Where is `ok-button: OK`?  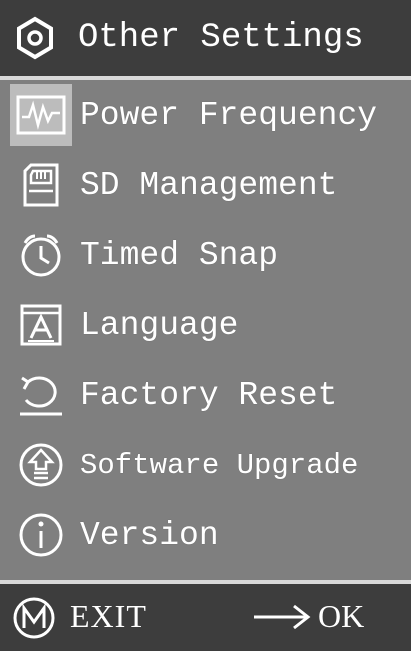
ok-button: OK is located at coordinates (341, 616).